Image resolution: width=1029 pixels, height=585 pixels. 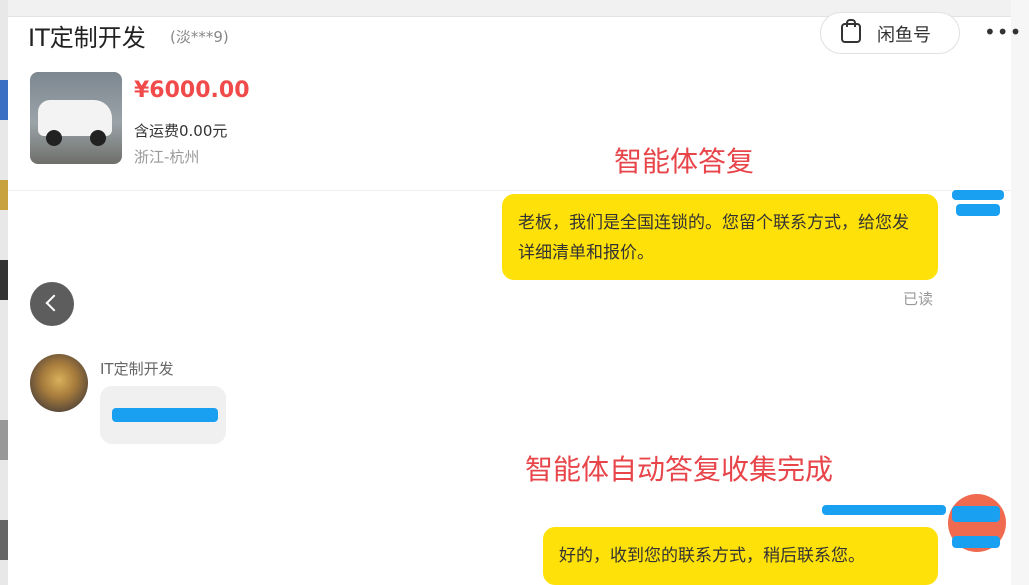 I want to click on redacted-phone-number, so click(x=165, y=415).